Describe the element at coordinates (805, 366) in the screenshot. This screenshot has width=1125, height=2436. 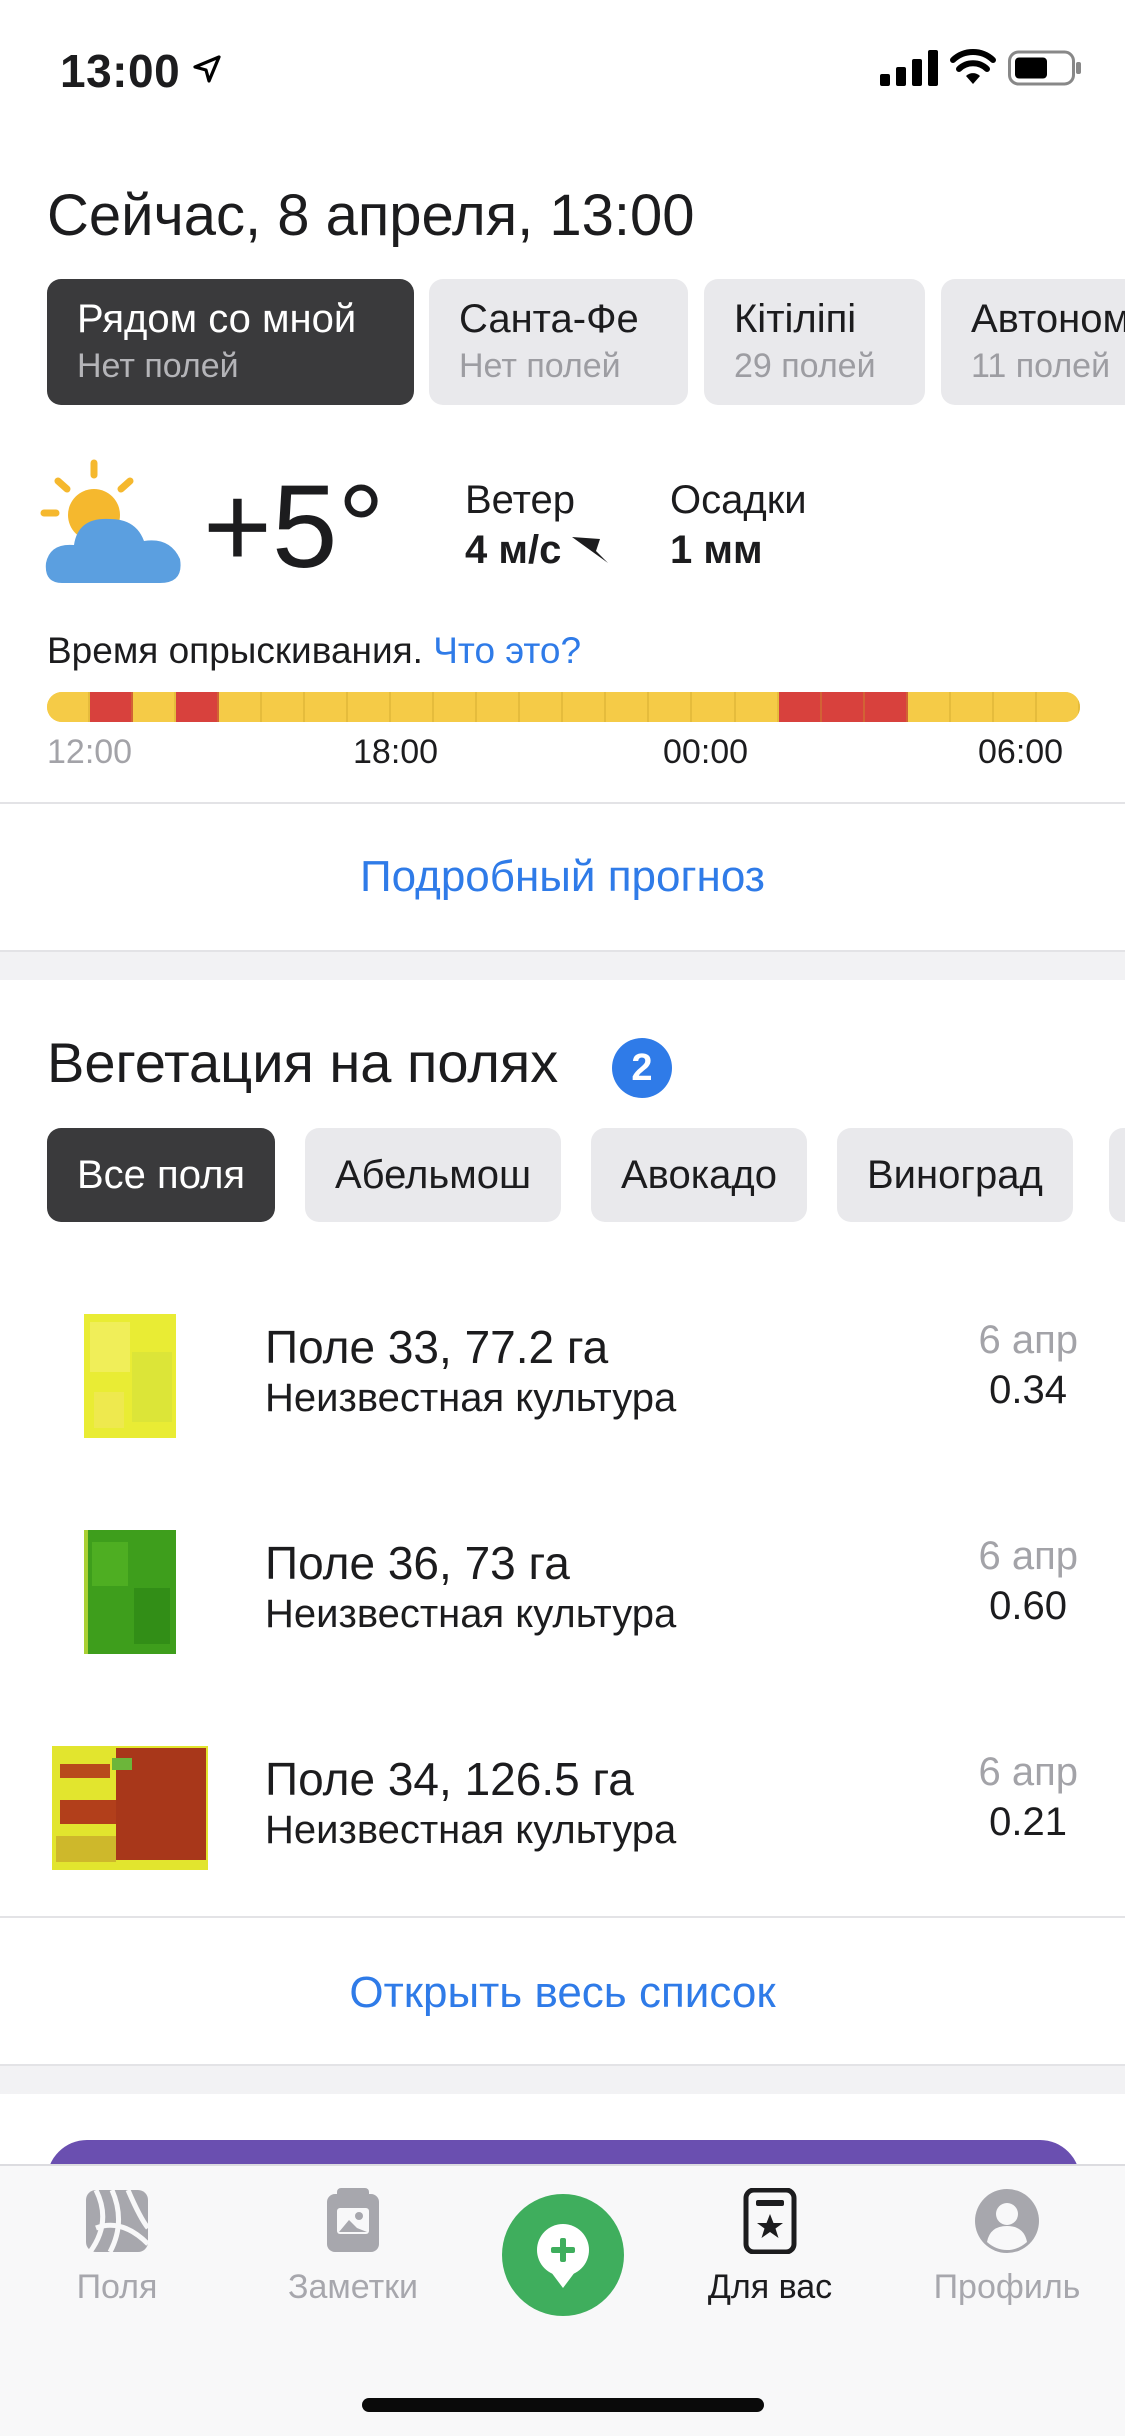
I see `location-chip-subtitle: 29 полей` at that location.